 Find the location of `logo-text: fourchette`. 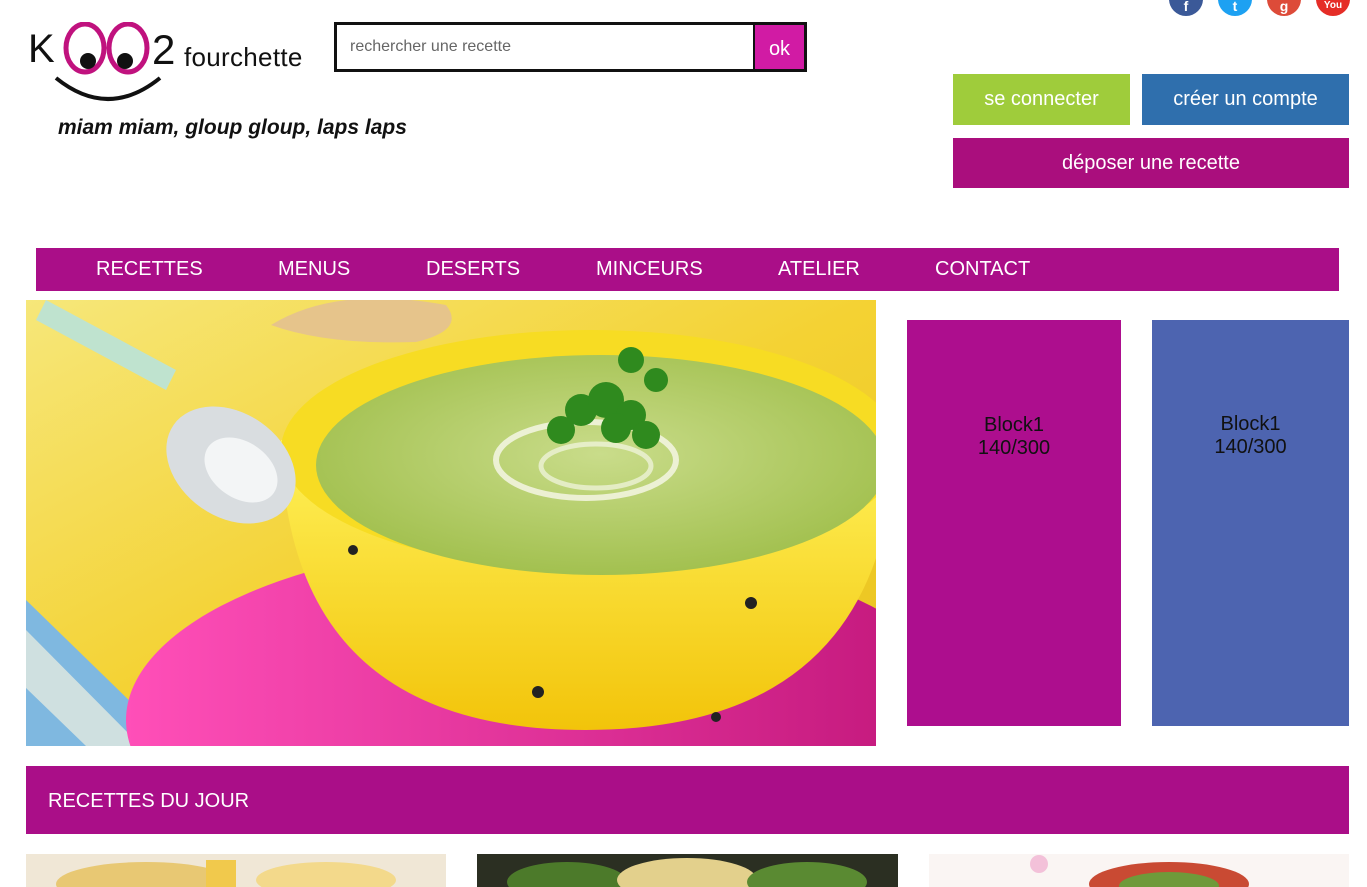

logo-text: fourchette is located at coordinates (243, 57).